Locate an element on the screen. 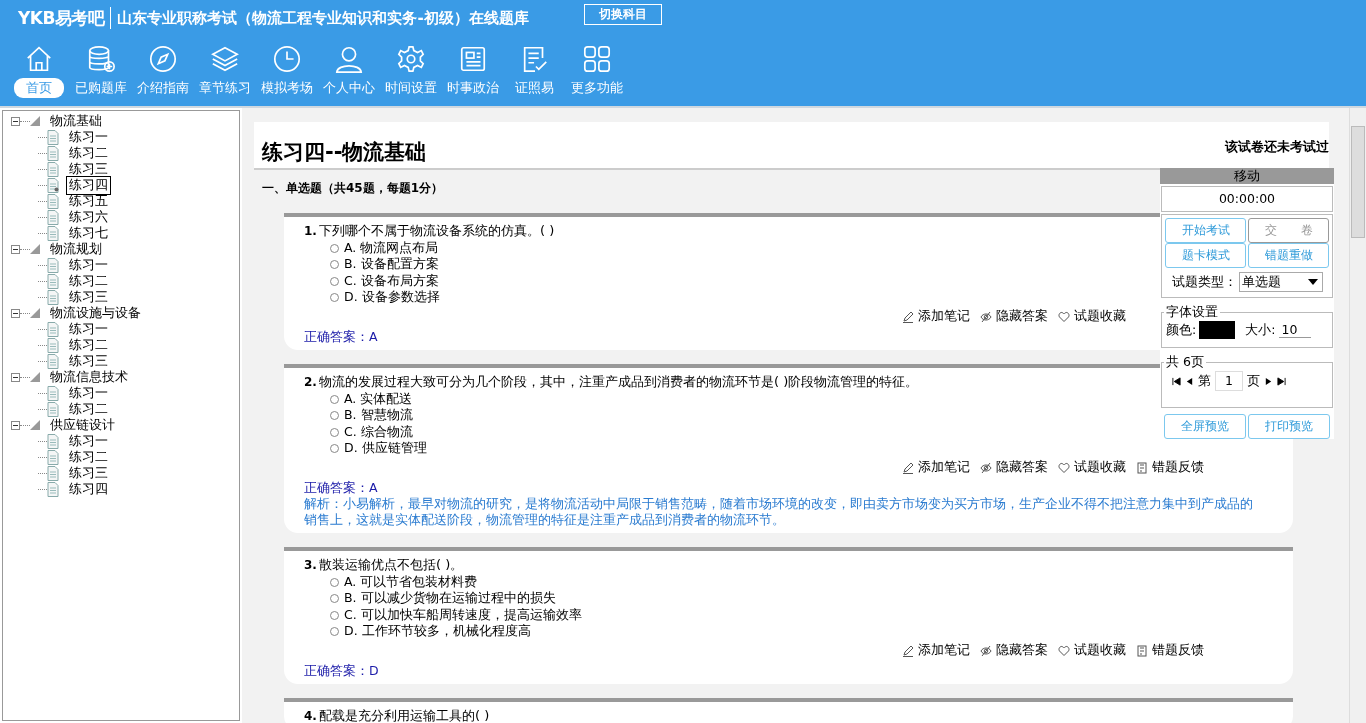 The height and width of the screenshot is (723, 1366). tree-group-label: 物流规划 is located at coordinates (76, 249).